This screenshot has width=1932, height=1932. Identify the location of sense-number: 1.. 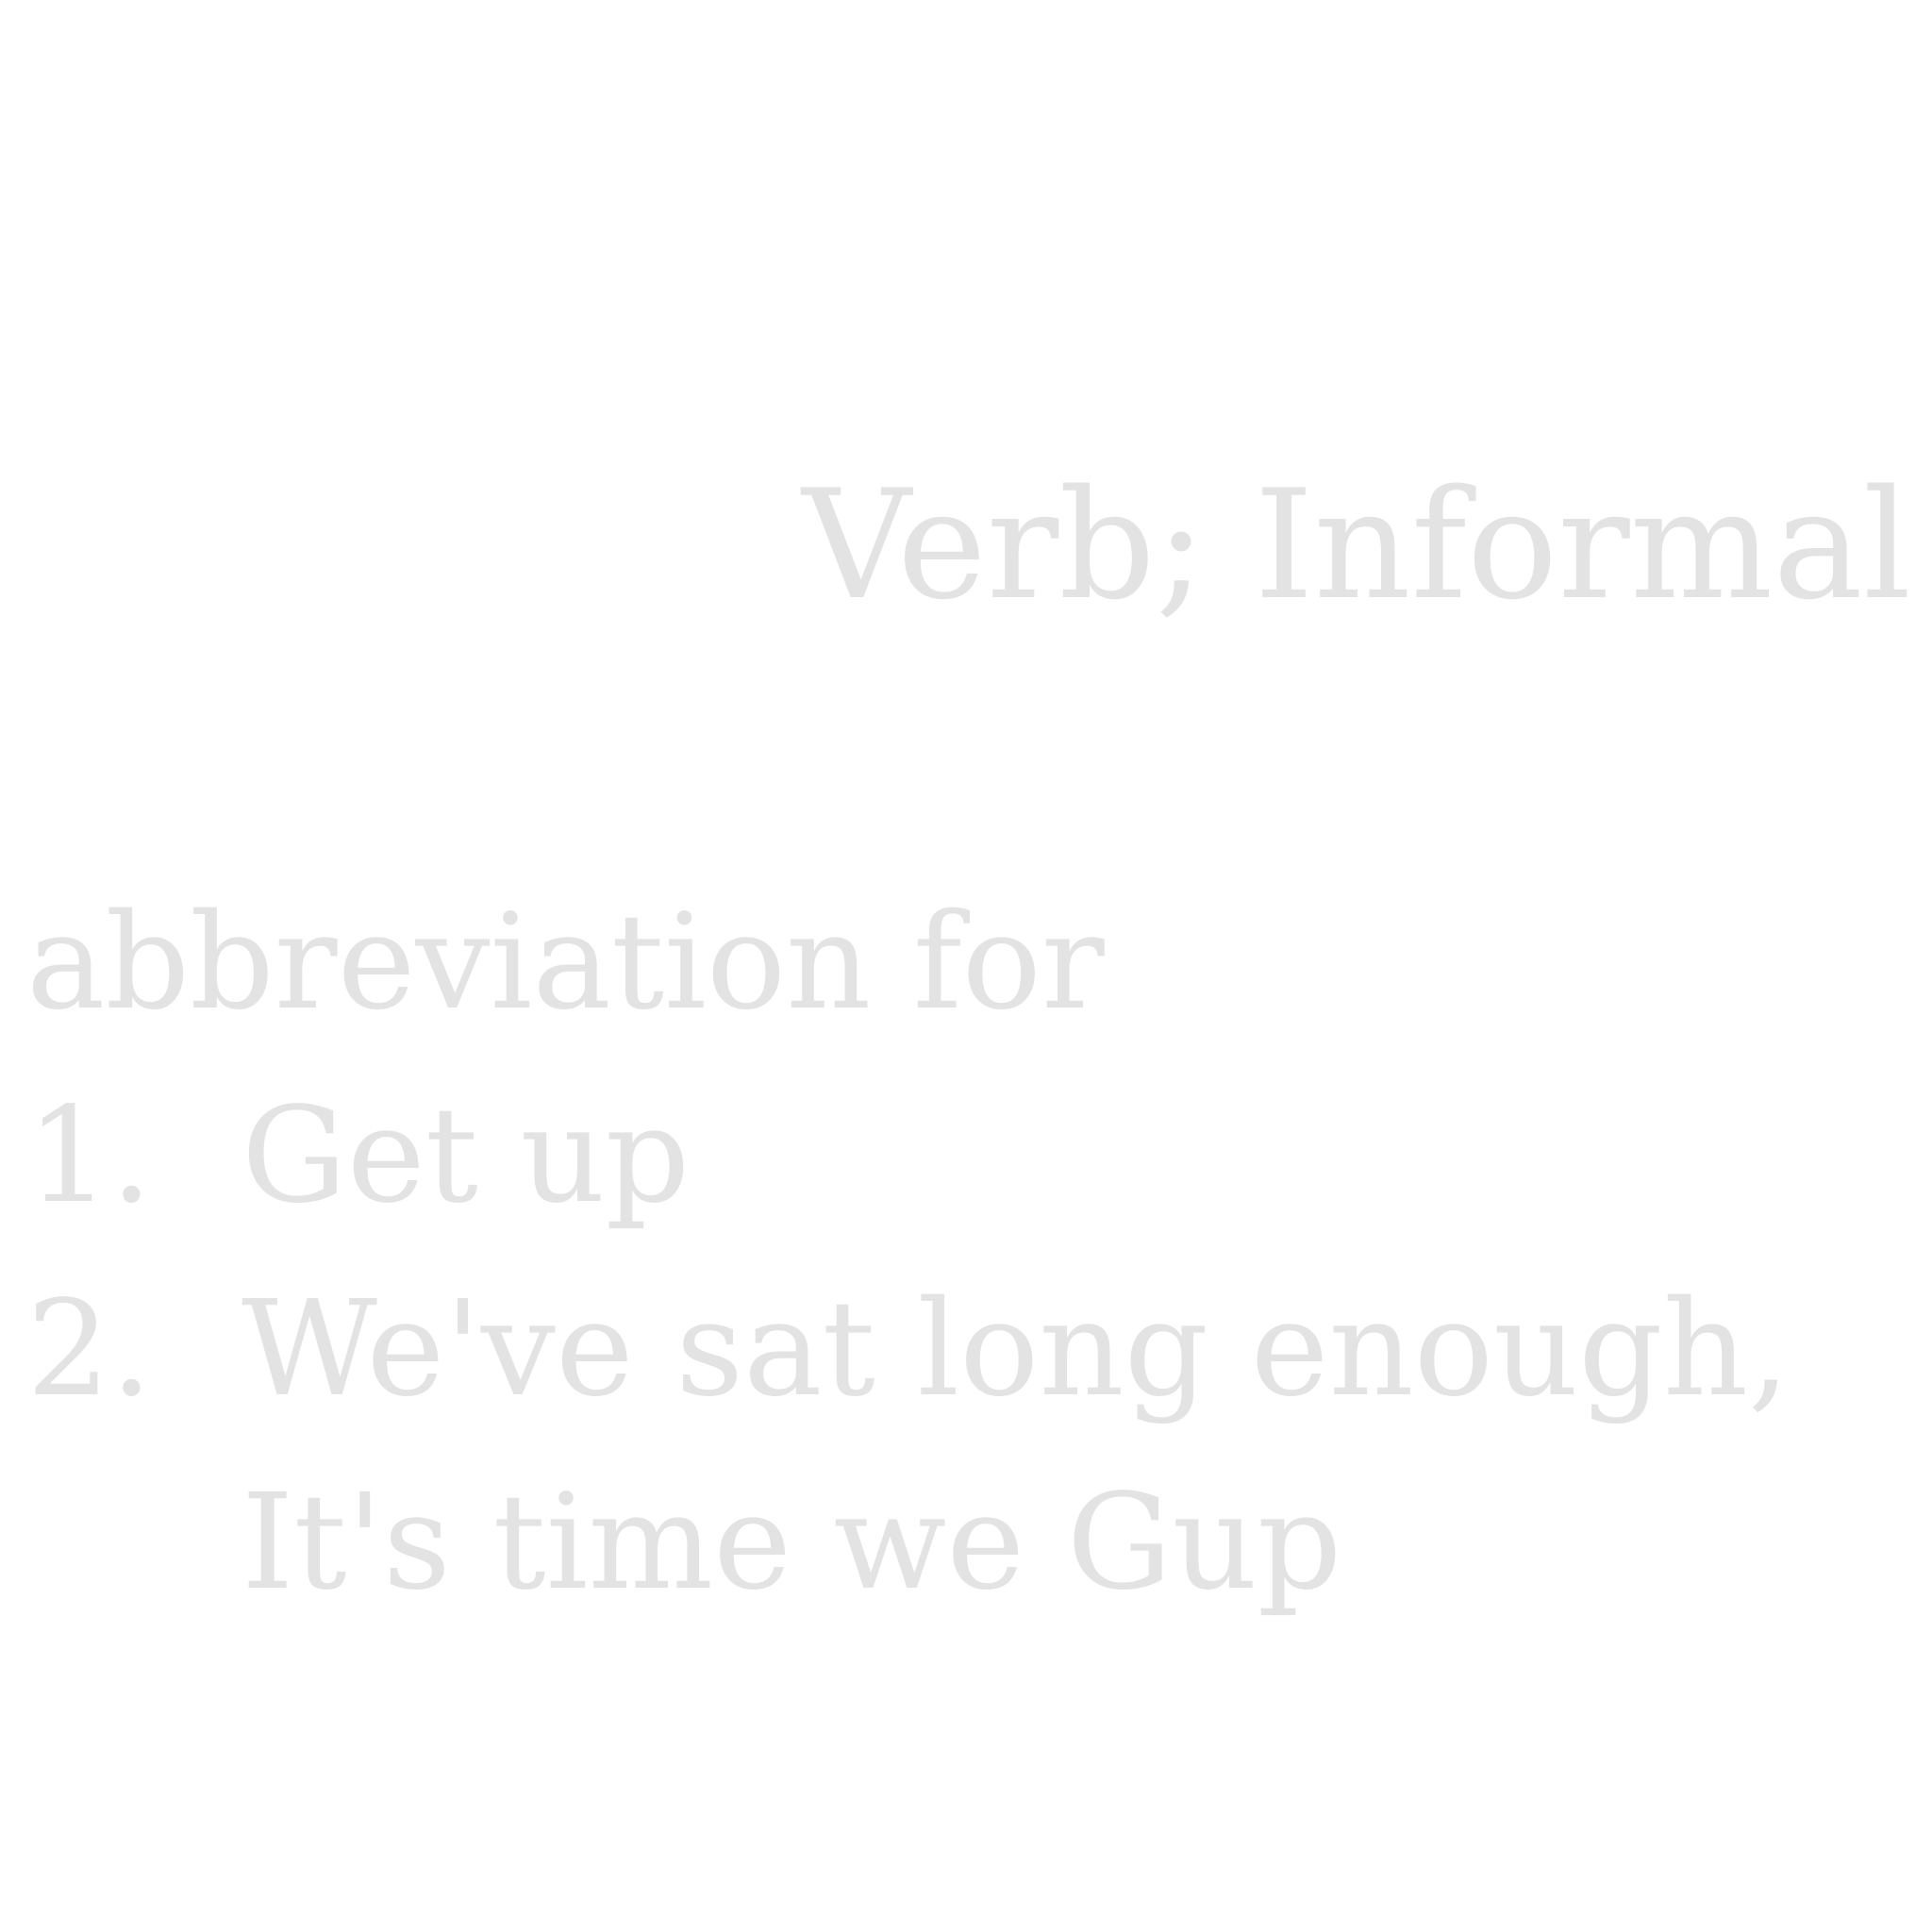
(90, 1156).